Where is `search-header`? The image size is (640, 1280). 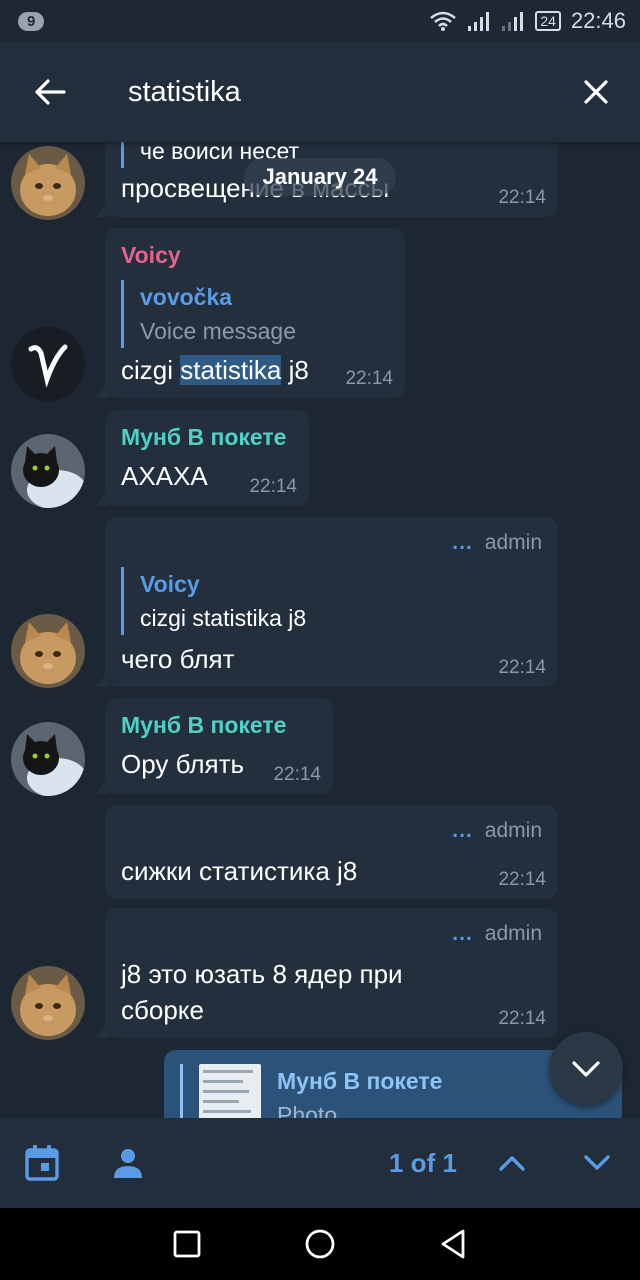
search-header is located at coordinates (320, 92).